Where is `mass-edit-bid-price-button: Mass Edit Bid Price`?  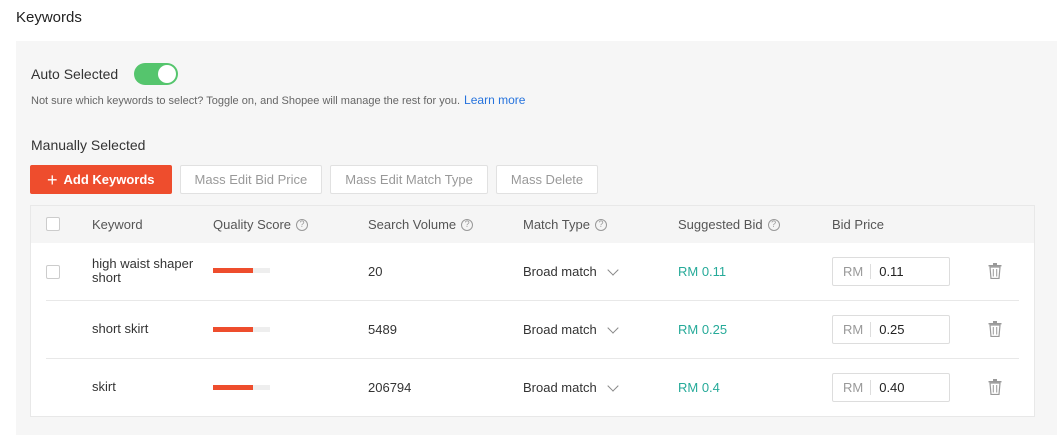
mass-edit-bid-price-button: Mass Edit Bid Price is located at coordinates (251, 179).